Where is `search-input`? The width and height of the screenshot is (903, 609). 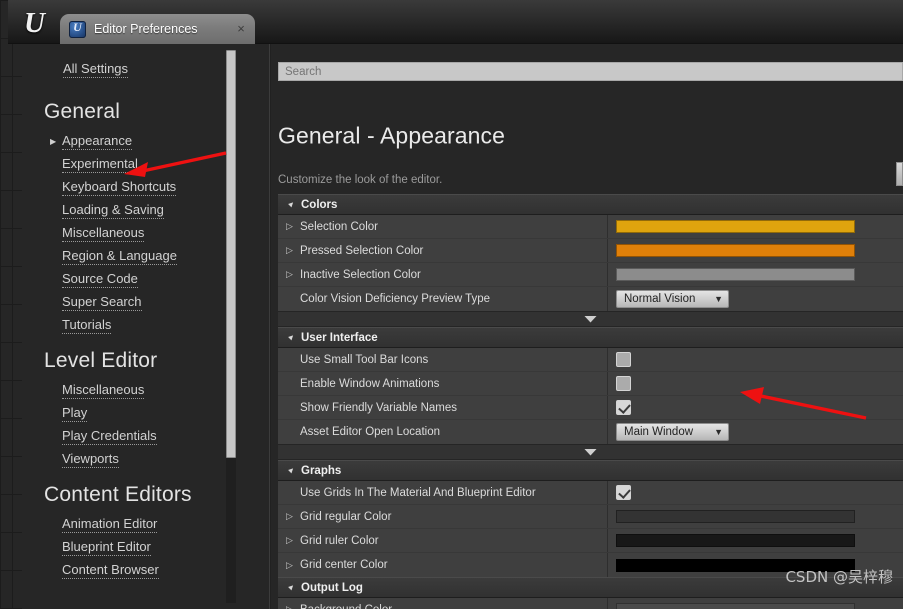 search-input is located at coordinates (593, 71).